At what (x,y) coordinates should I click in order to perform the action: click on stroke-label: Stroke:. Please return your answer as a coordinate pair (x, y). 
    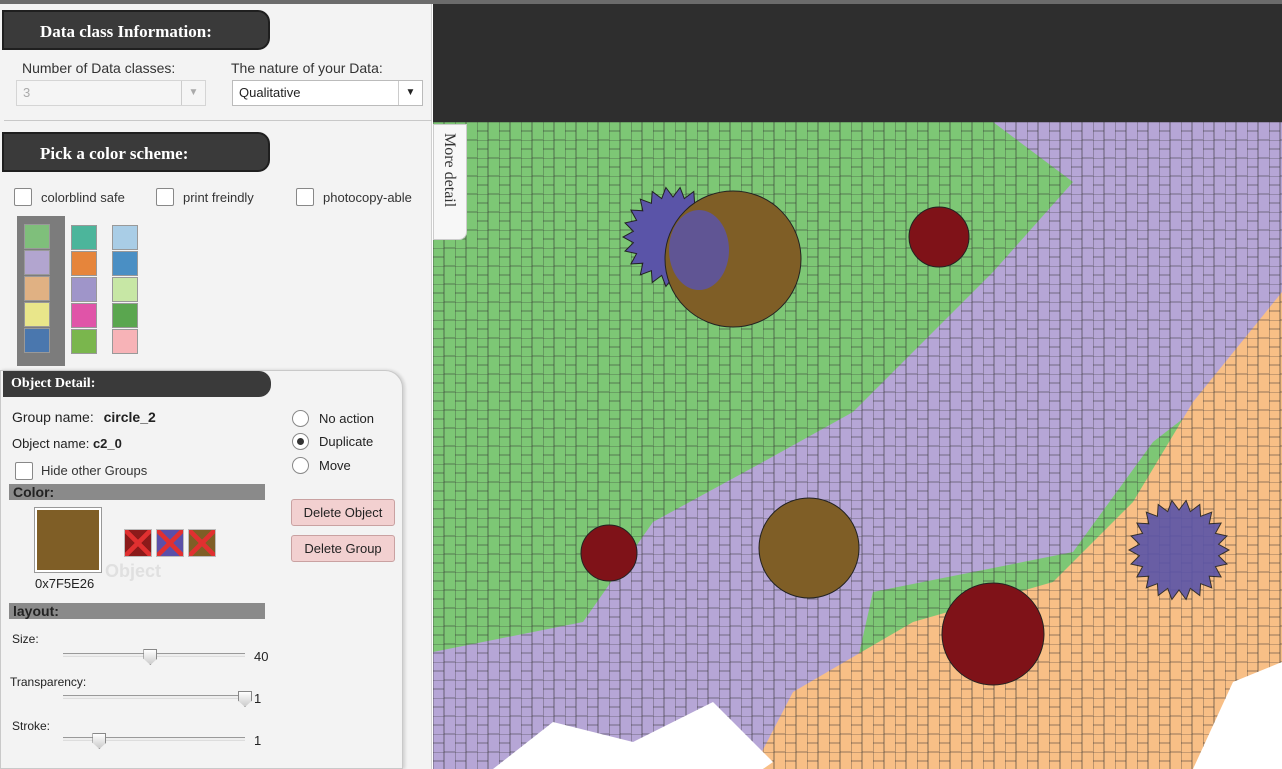
    Looking at the image, I should click on (31, 726).